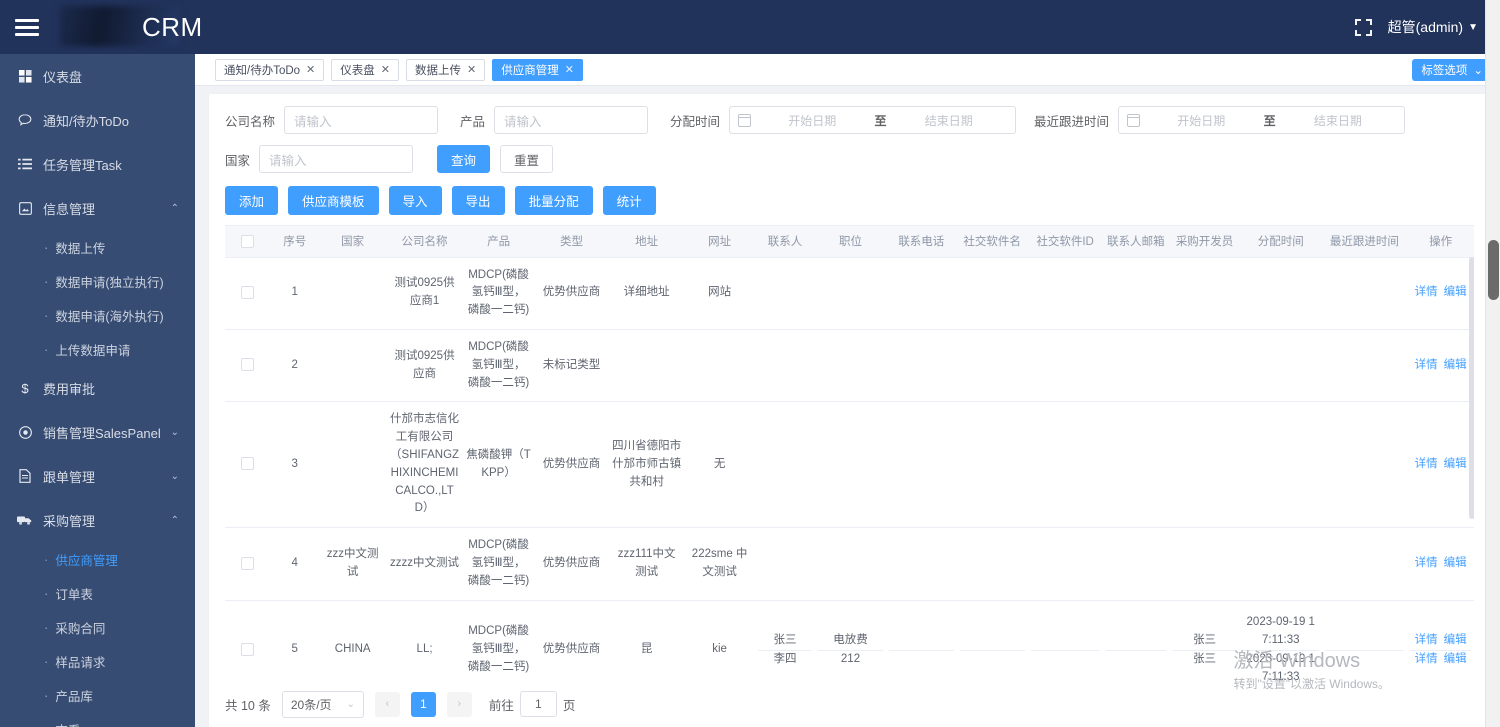 This screenshot has height=727, width=1500. Describe the element at coordinates (387, 704) in the screenshot. I see `prev-page-button: ‹` at that location.